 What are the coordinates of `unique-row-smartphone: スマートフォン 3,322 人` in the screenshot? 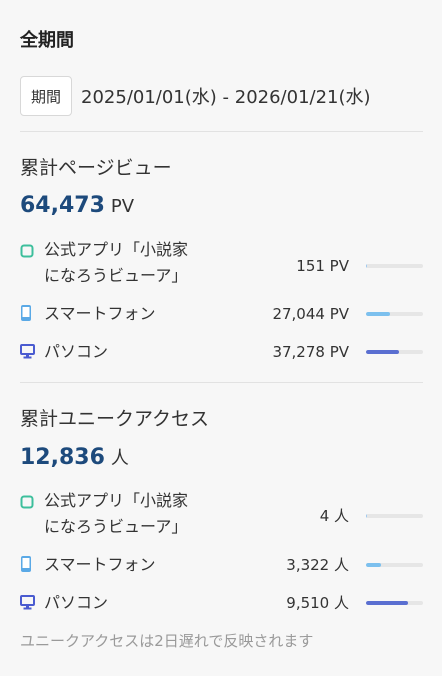 It's located at (221, 565).